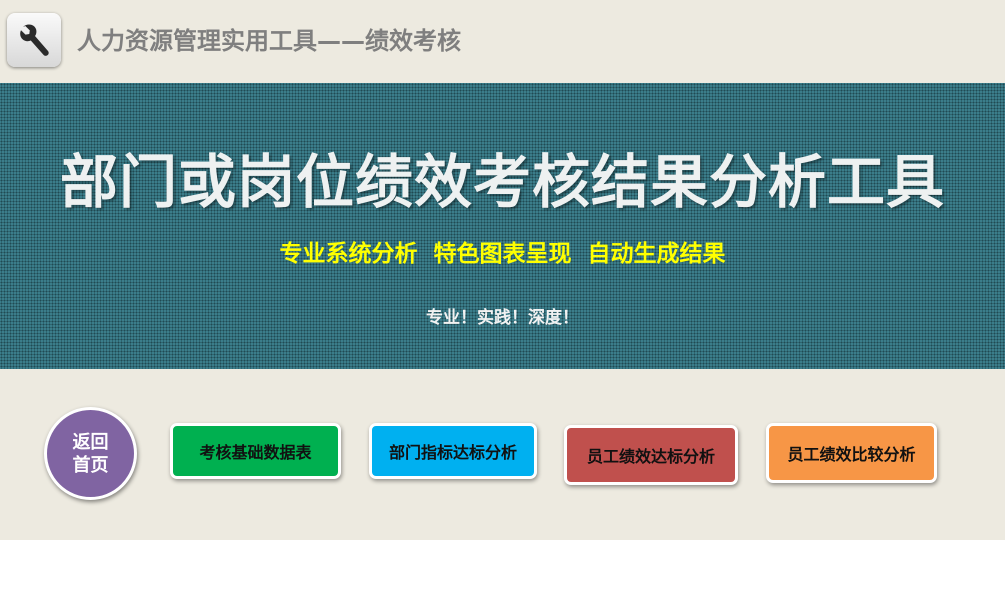 The image size is (1005, 602). Describe the element at coordinates (851, 453) in the screenshot. I see `employee-comparison-analysis-button: 员工绩效比较分析` at that location.